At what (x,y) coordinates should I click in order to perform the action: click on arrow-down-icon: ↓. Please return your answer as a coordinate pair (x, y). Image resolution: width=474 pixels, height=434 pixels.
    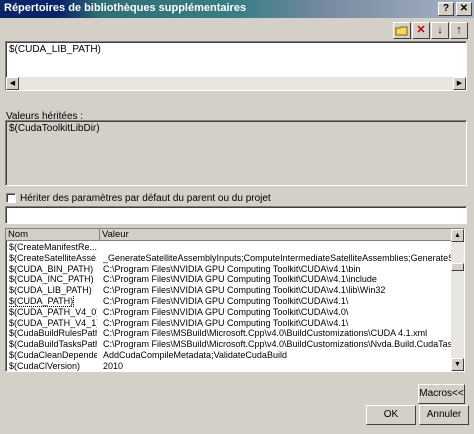
    Looking at the image, I should click on (440, 30).